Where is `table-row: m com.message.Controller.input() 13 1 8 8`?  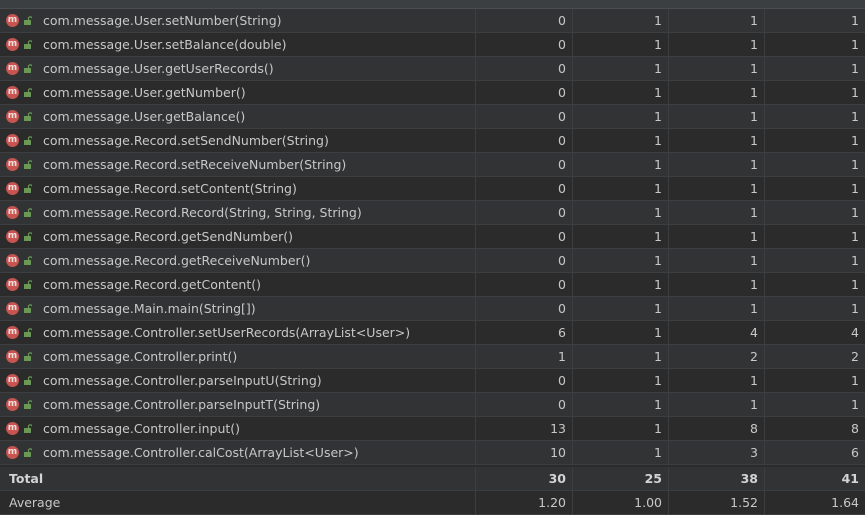 table-row: m com.message.Controller.input() 13 1 8 8 is located at coordinates (432, 429).